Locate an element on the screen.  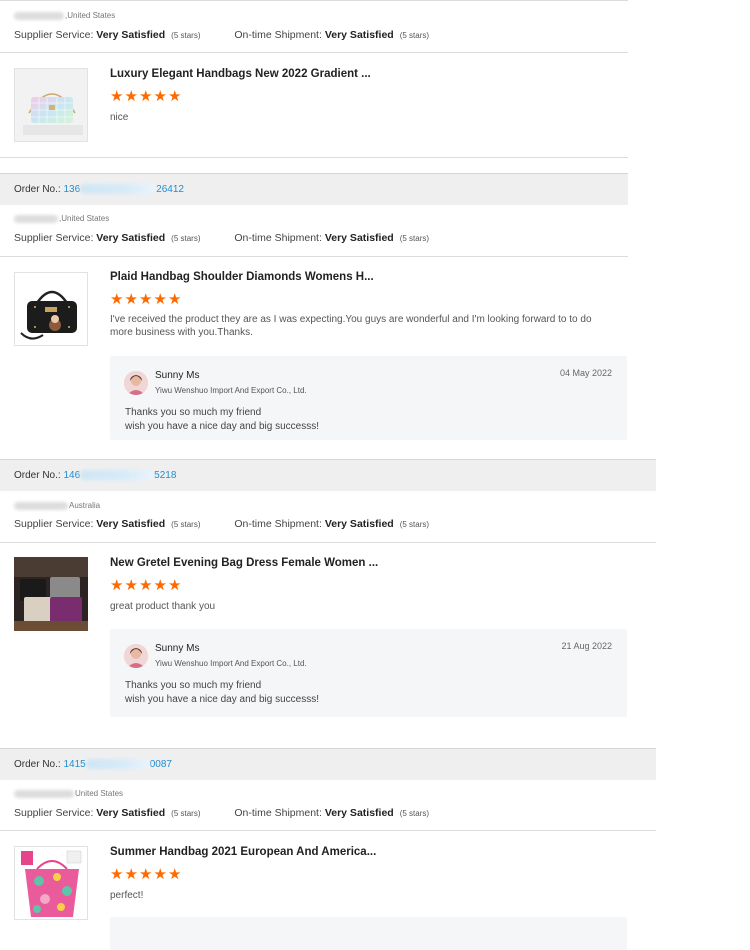
order-number: Order No.: 136 26412 is located at coordinates (99, 189).